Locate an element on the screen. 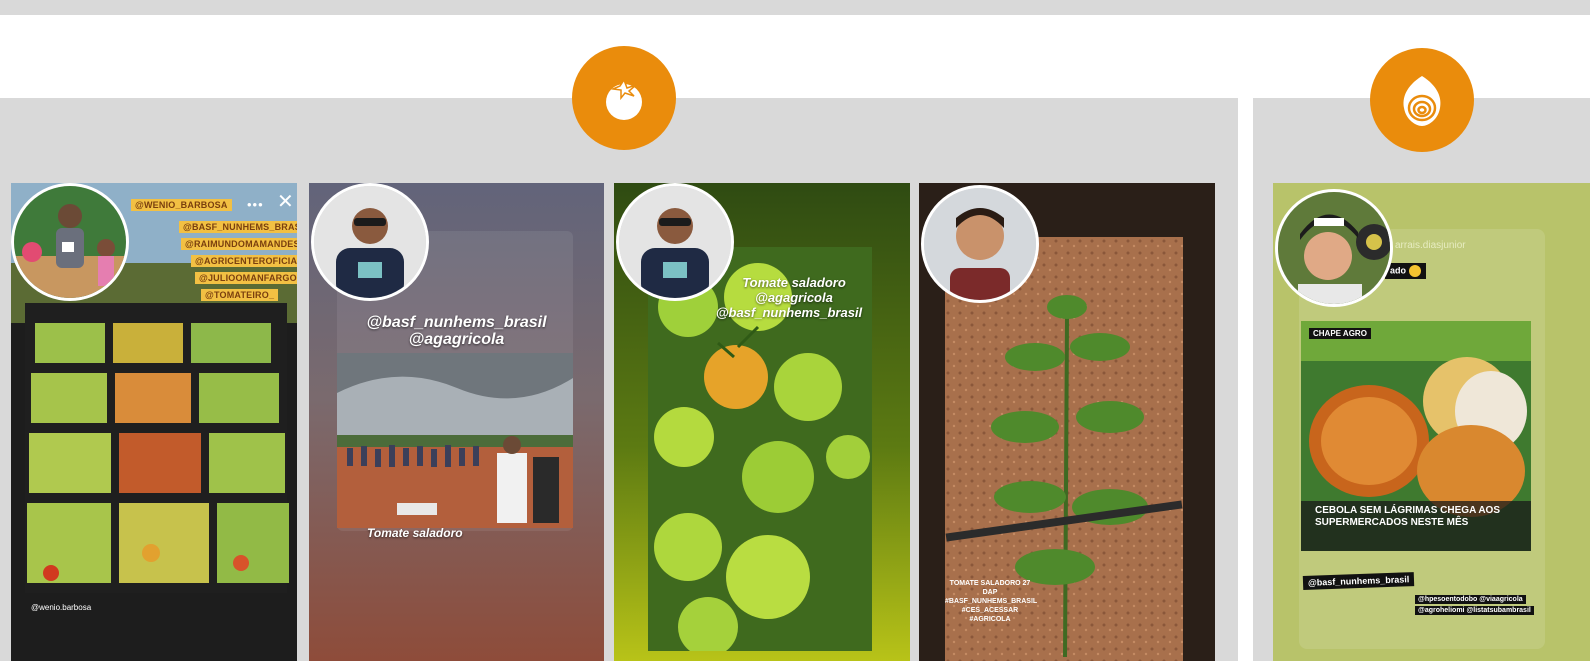 The image size is (1590, 661). close-icon: ✕ is located at coordinates (285, 202).